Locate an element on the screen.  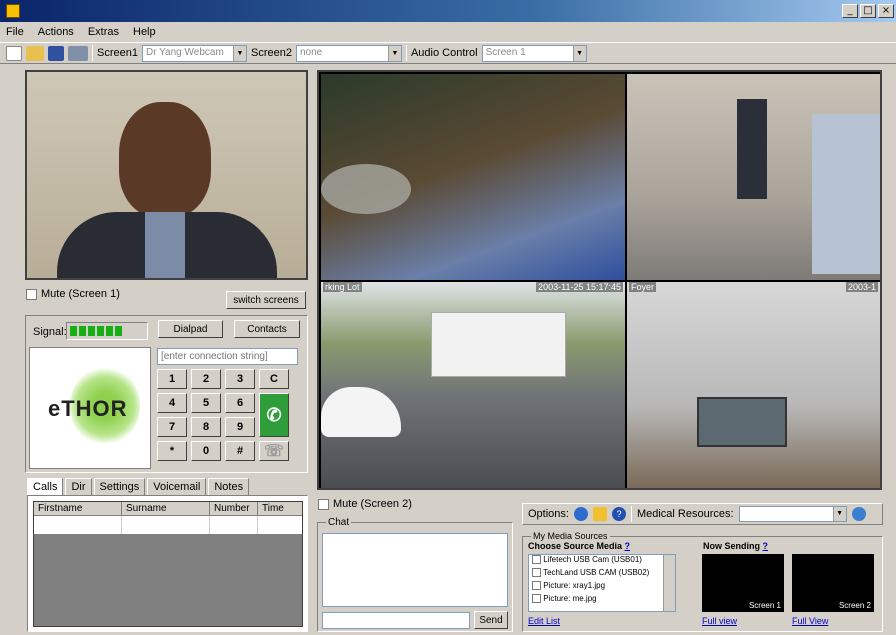
column-firstname: Firstname is located at coordinates (78, 508).